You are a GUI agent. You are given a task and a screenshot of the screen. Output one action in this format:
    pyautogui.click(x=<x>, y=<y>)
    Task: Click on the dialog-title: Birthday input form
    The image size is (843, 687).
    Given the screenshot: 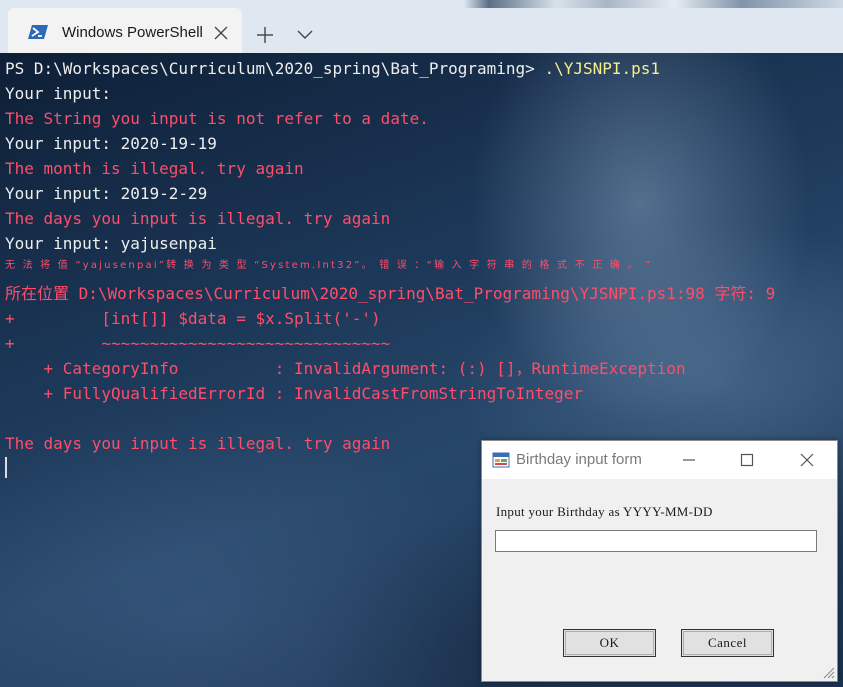 What is the action you would take?
    pyautogui.click(x=579, y=459)
    